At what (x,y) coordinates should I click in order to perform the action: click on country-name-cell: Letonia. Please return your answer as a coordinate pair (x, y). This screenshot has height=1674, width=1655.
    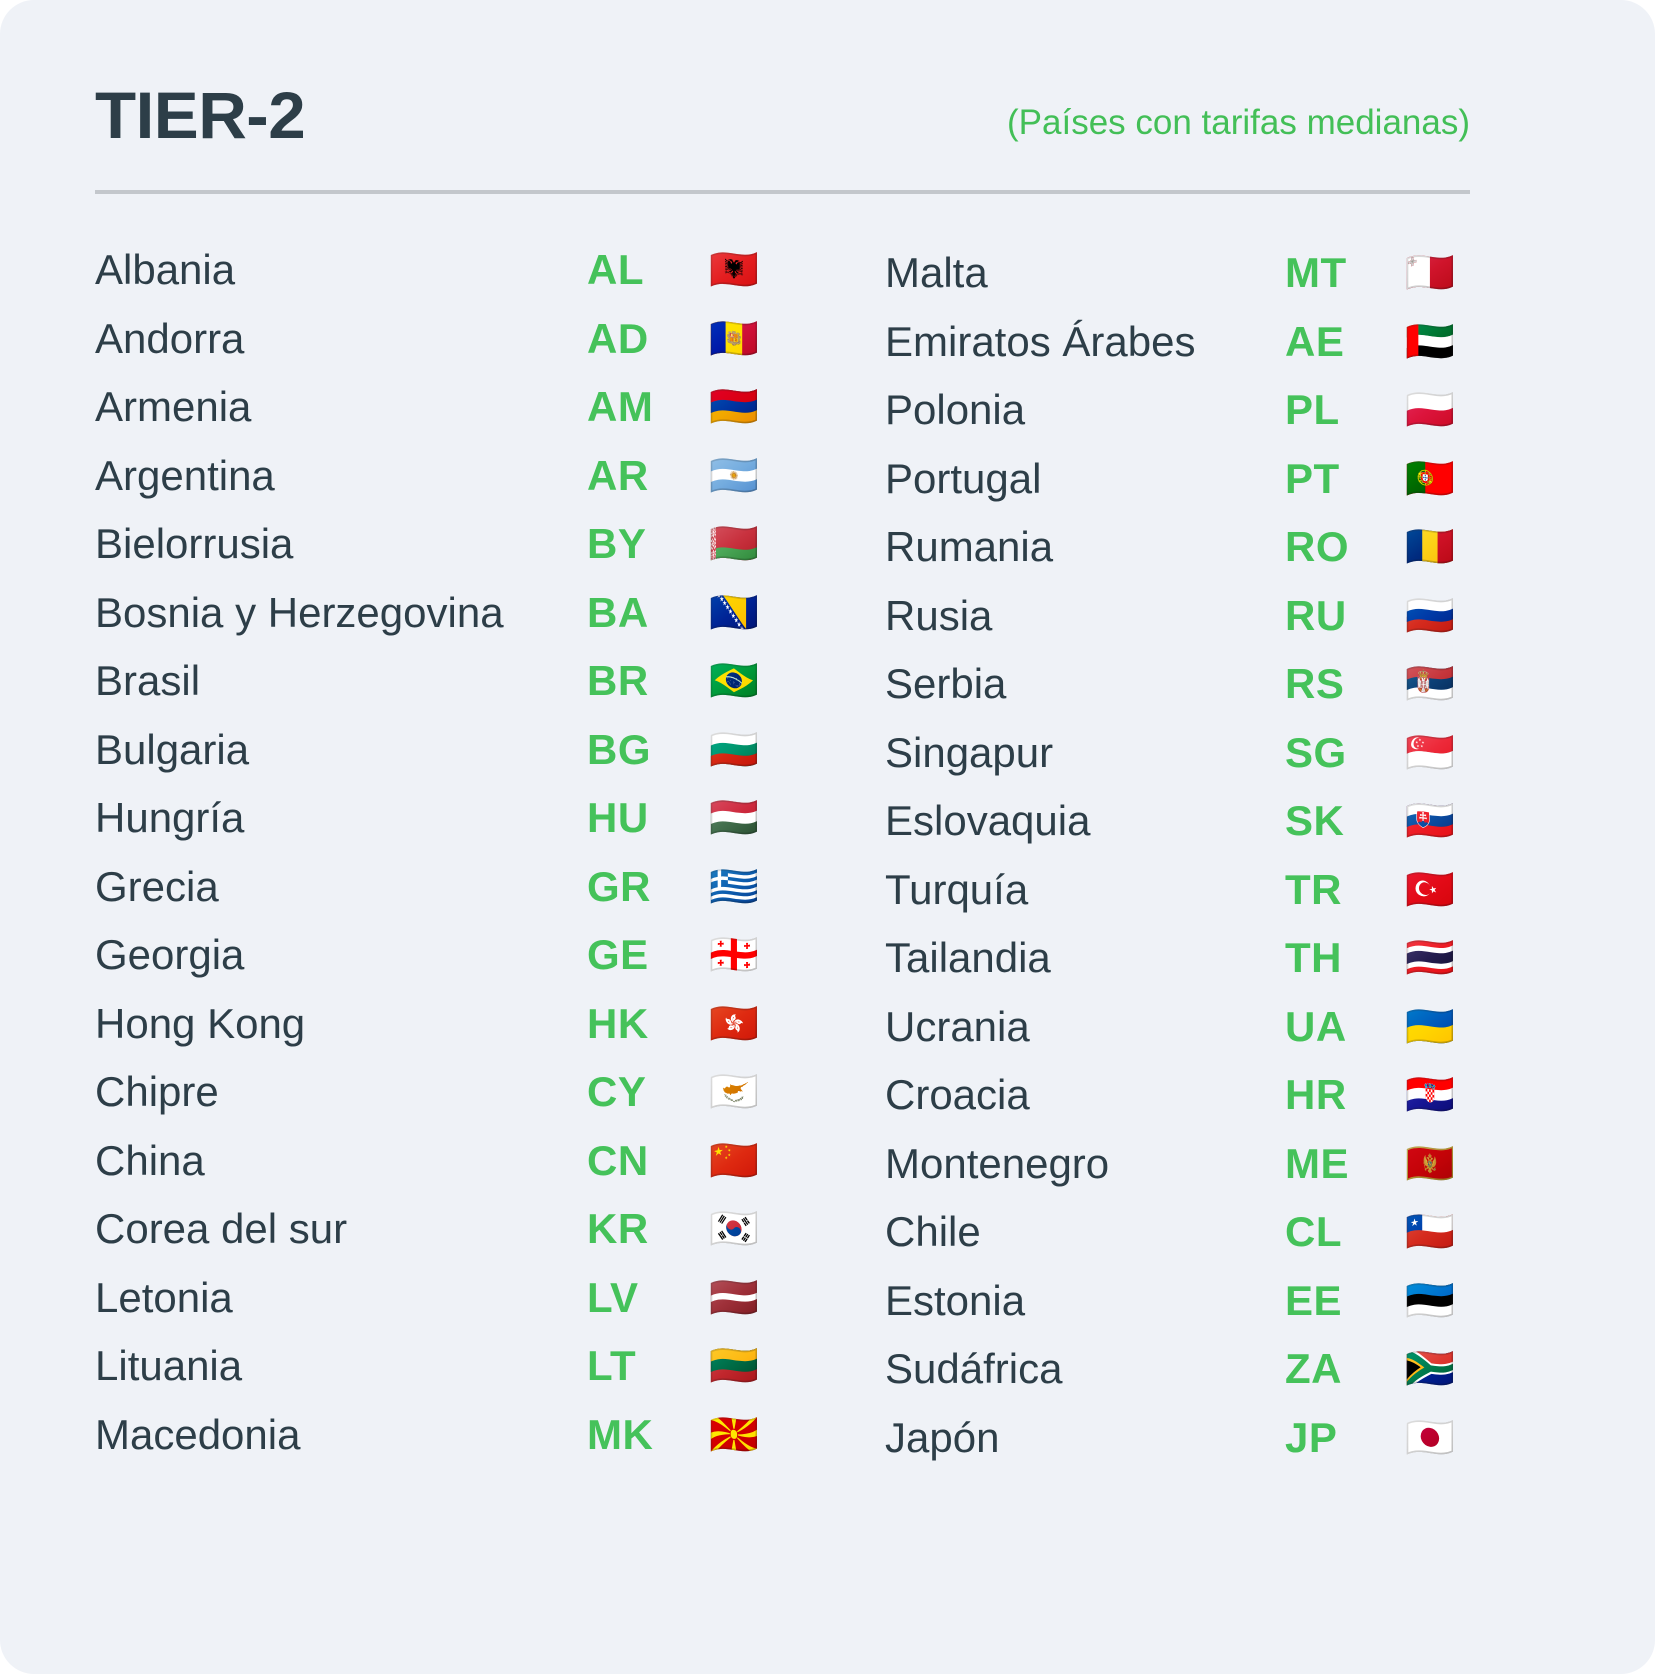
    Looking at the image, I should click on (341, 1298).